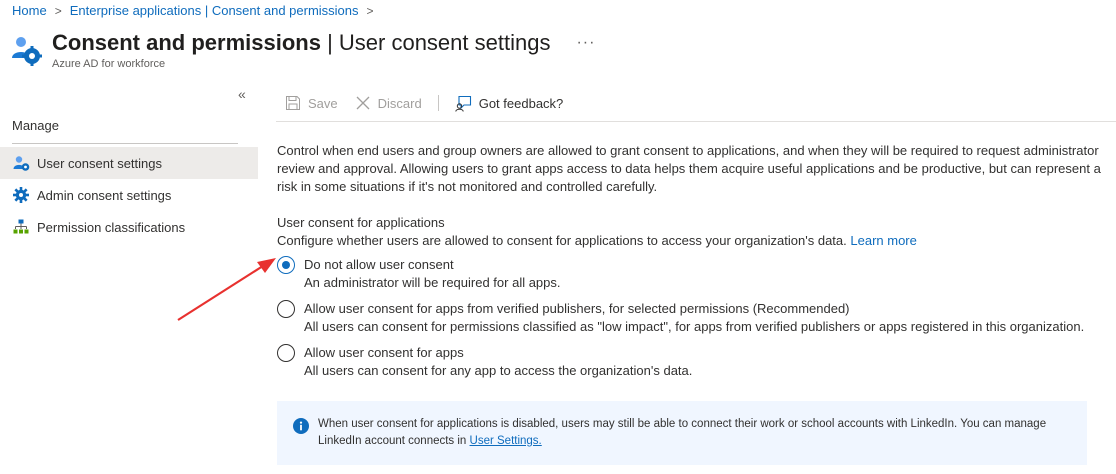  I want to click on sidebar-item-admin-consent-settings: Admin consent settings, so click(129, 195).